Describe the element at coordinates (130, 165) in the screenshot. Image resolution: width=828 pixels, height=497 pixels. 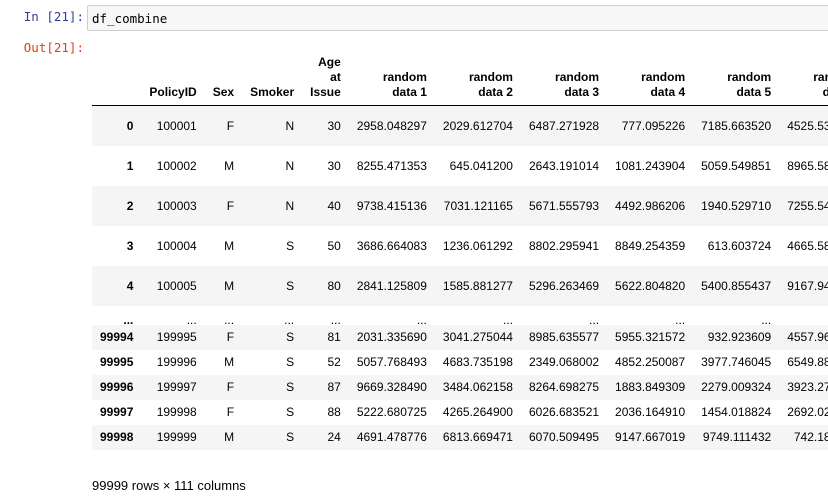
I see `row-index: 1` at that location.